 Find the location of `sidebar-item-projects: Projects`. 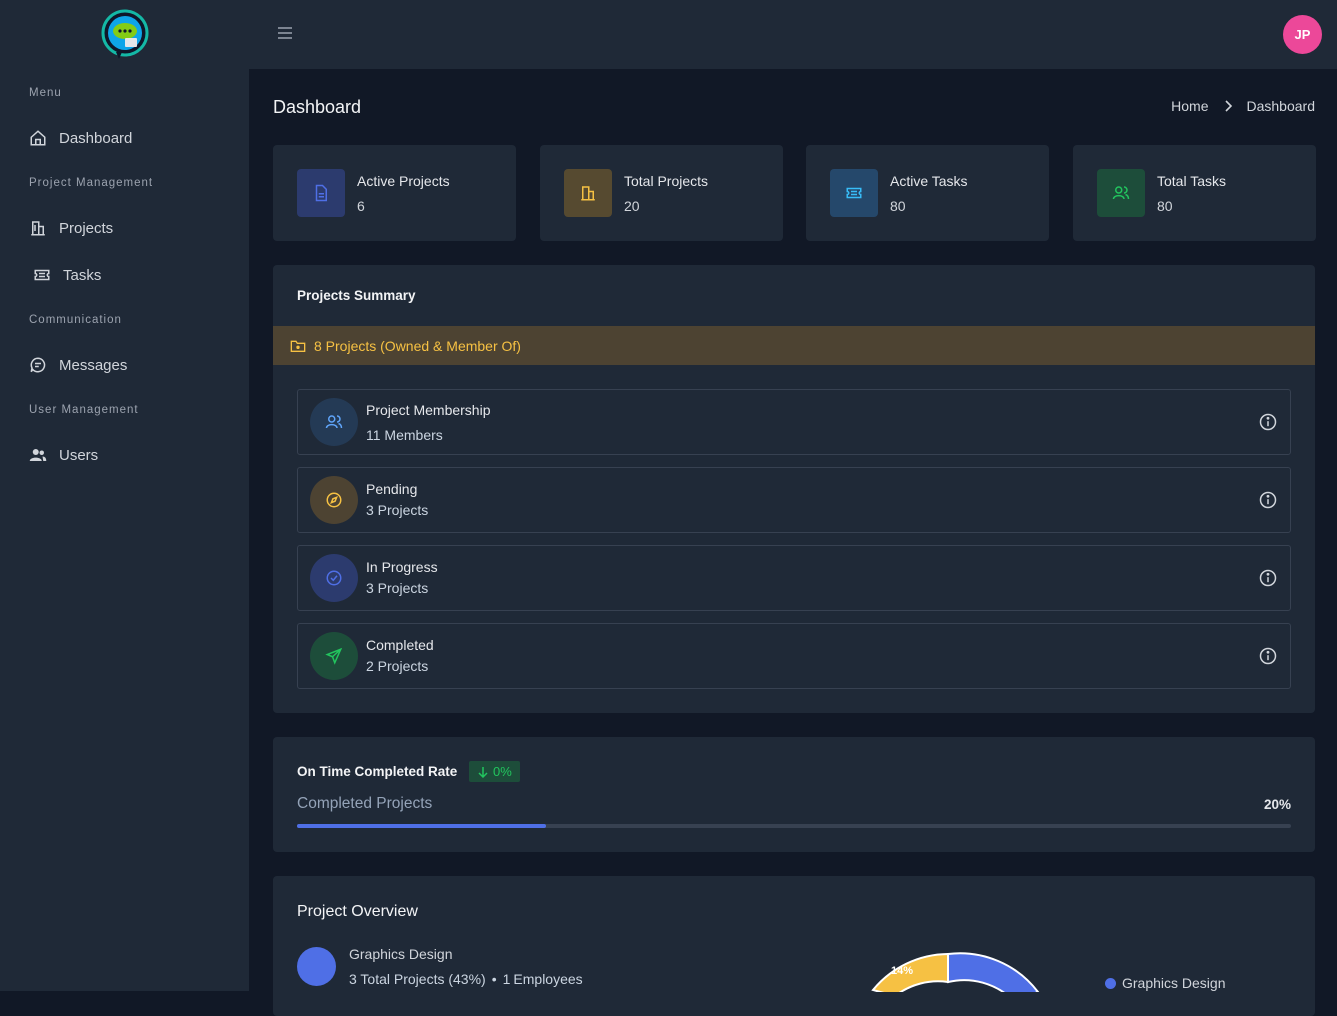

sidebar-item-projects: Projects is located at coordinates (71, 228).